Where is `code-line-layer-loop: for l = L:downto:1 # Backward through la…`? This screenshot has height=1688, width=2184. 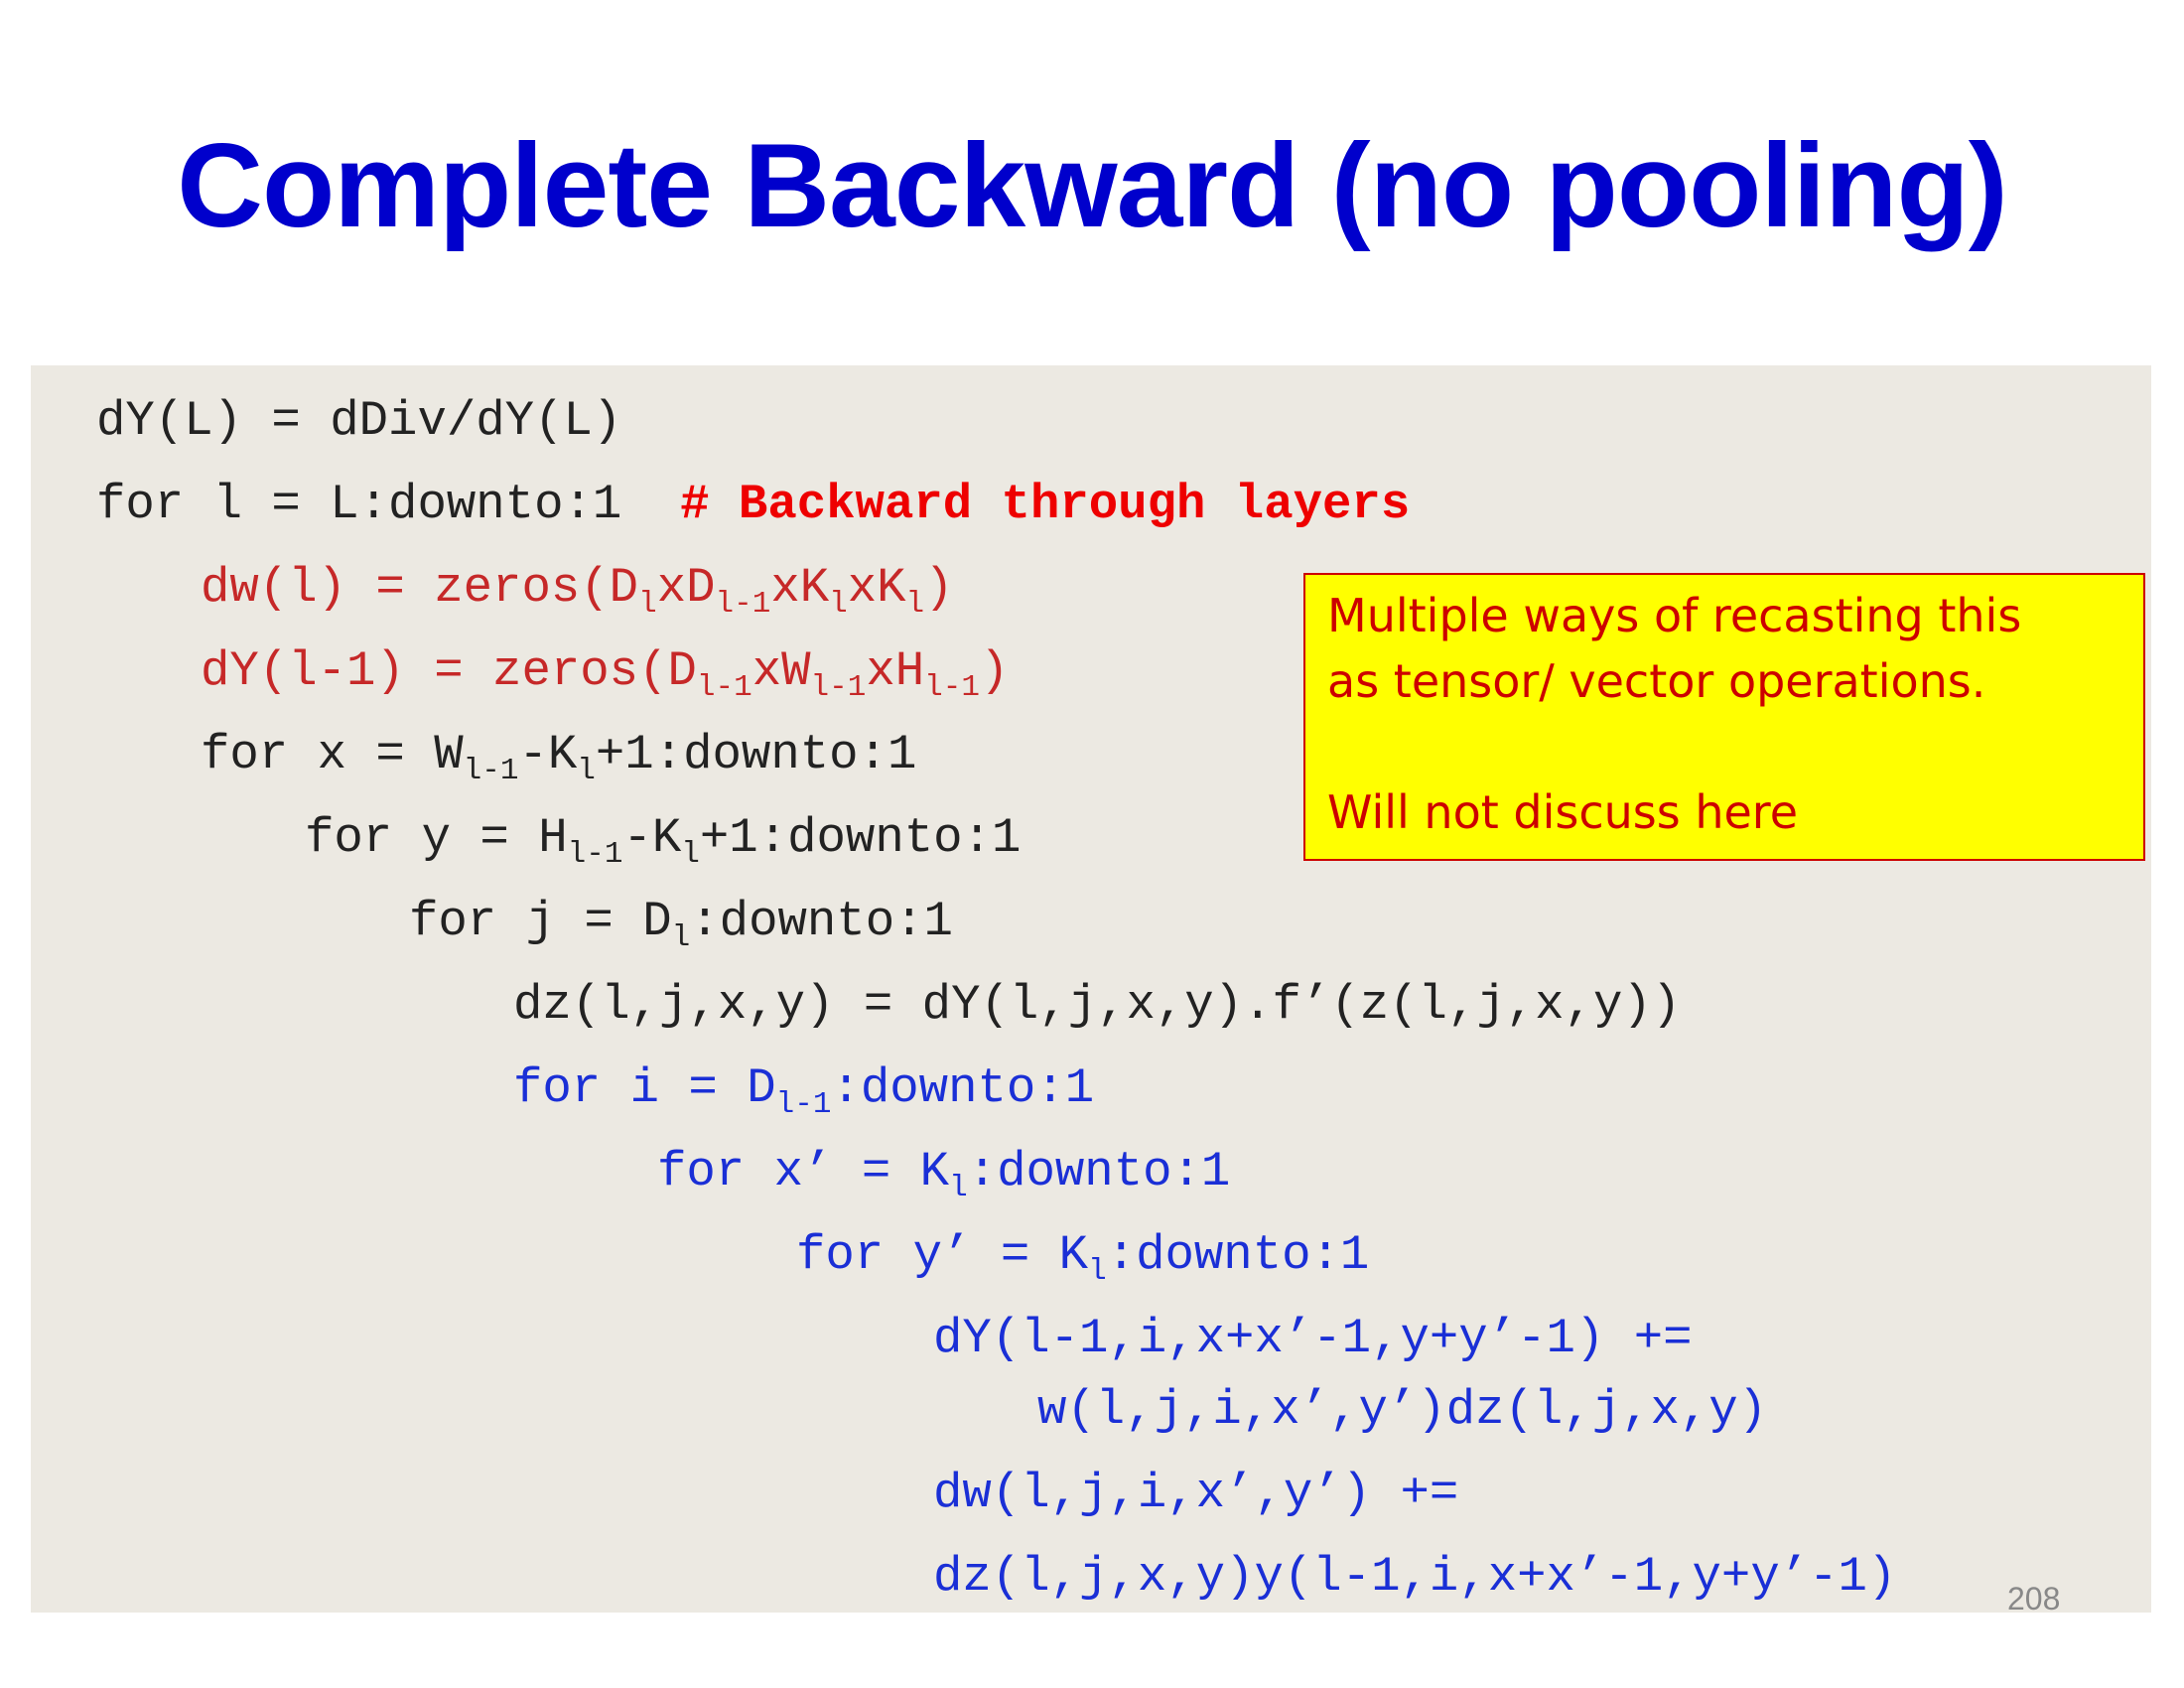 code-line-layer-loop: for l = L:downto:1 # Backward through la… is located at coordinates (753, 504).